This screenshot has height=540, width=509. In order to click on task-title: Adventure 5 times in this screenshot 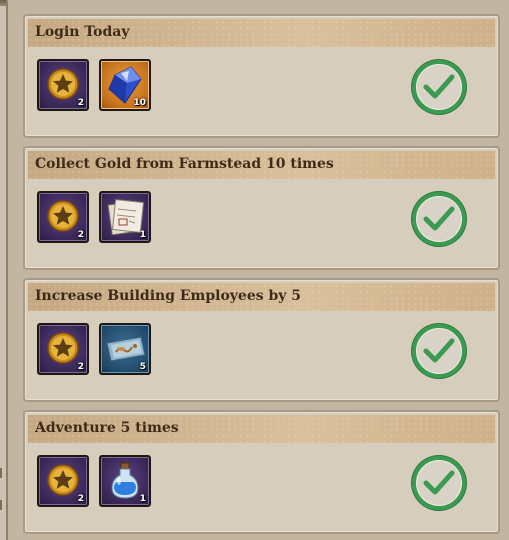, I will do `click(107, 428)`.